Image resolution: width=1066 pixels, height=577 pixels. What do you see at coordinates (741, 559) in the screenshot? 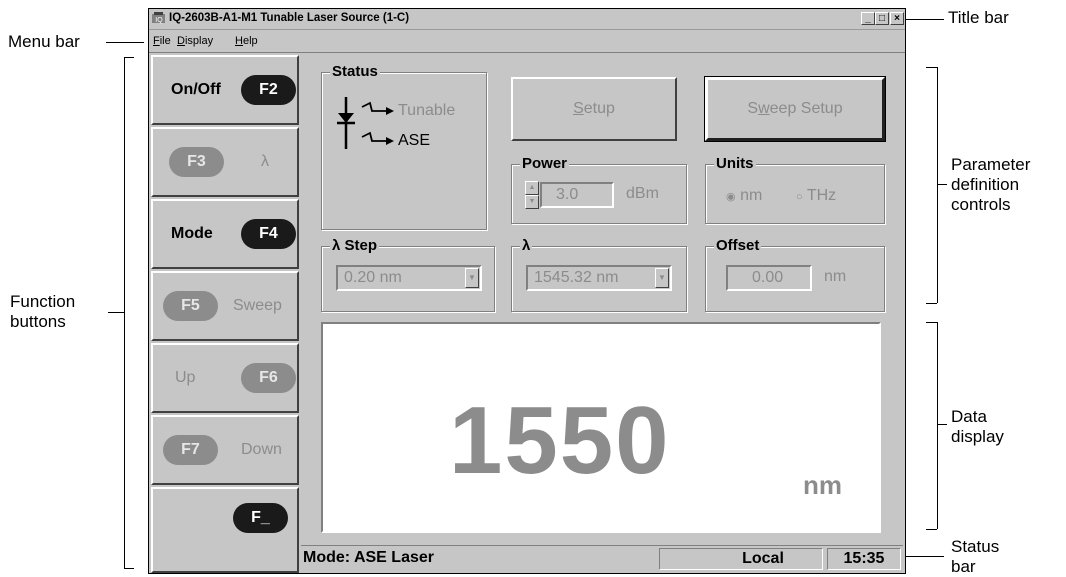
I see `status-location: Local` at bounding box center [741, 559].